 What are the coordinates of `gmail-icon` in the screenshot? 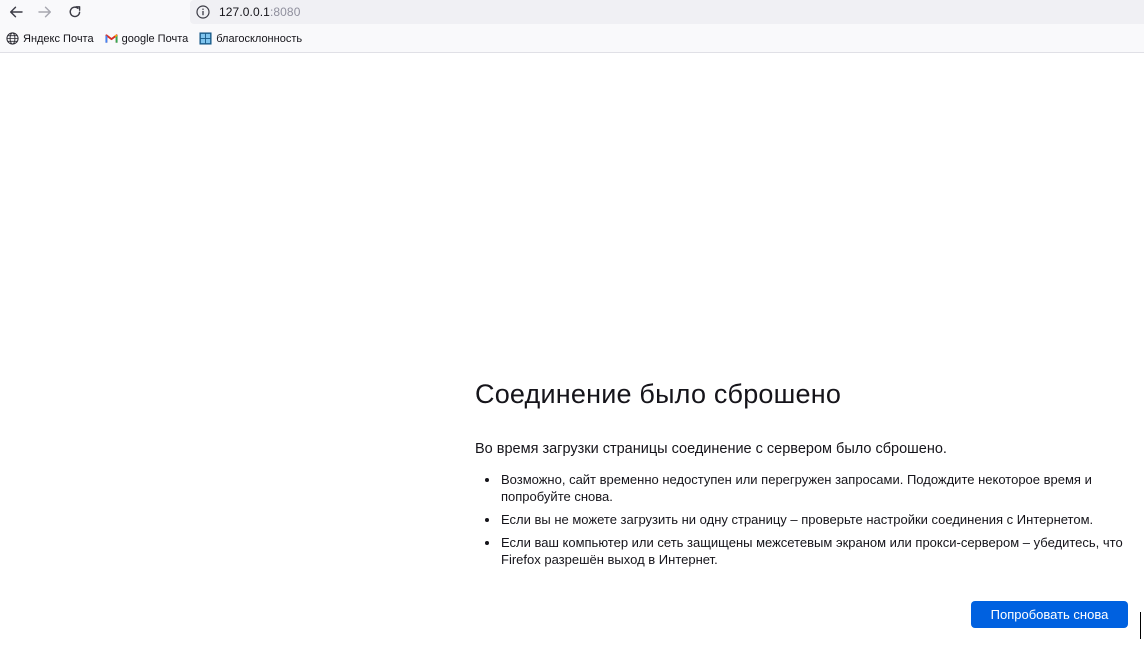 It's located at (111, 38).